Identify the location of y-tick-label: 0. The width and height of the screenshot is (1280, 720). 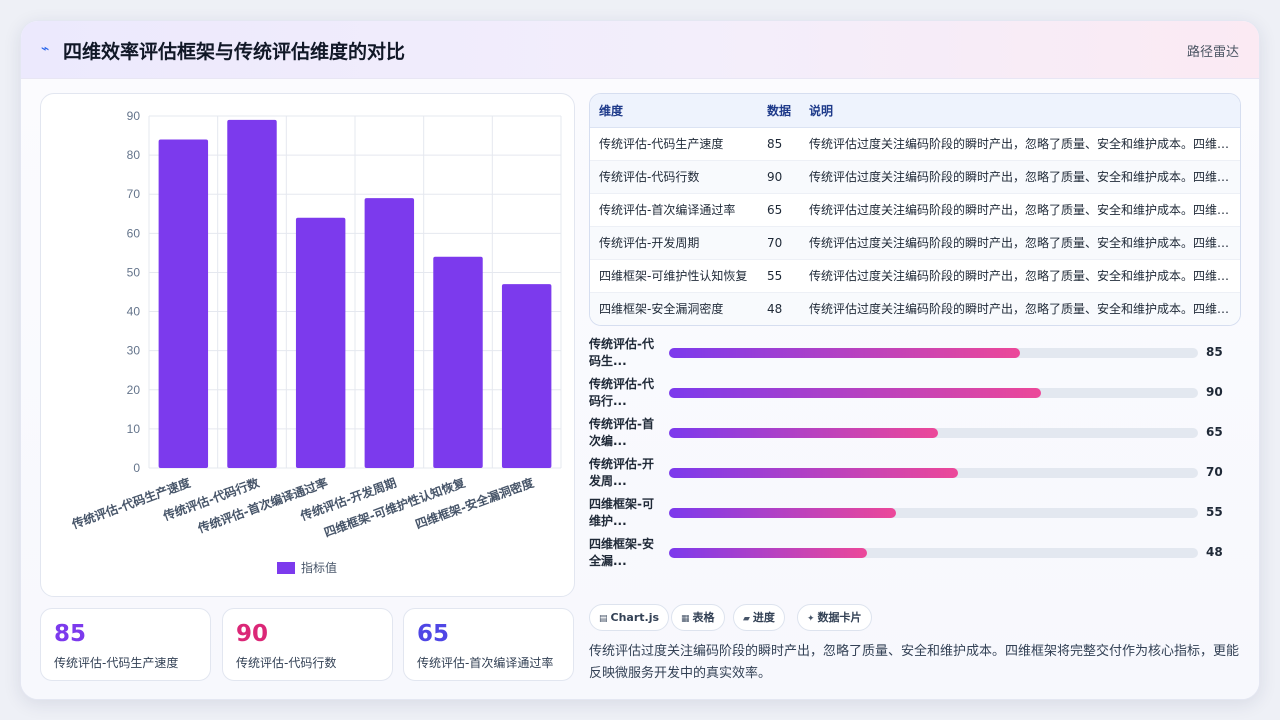
(136, 468).